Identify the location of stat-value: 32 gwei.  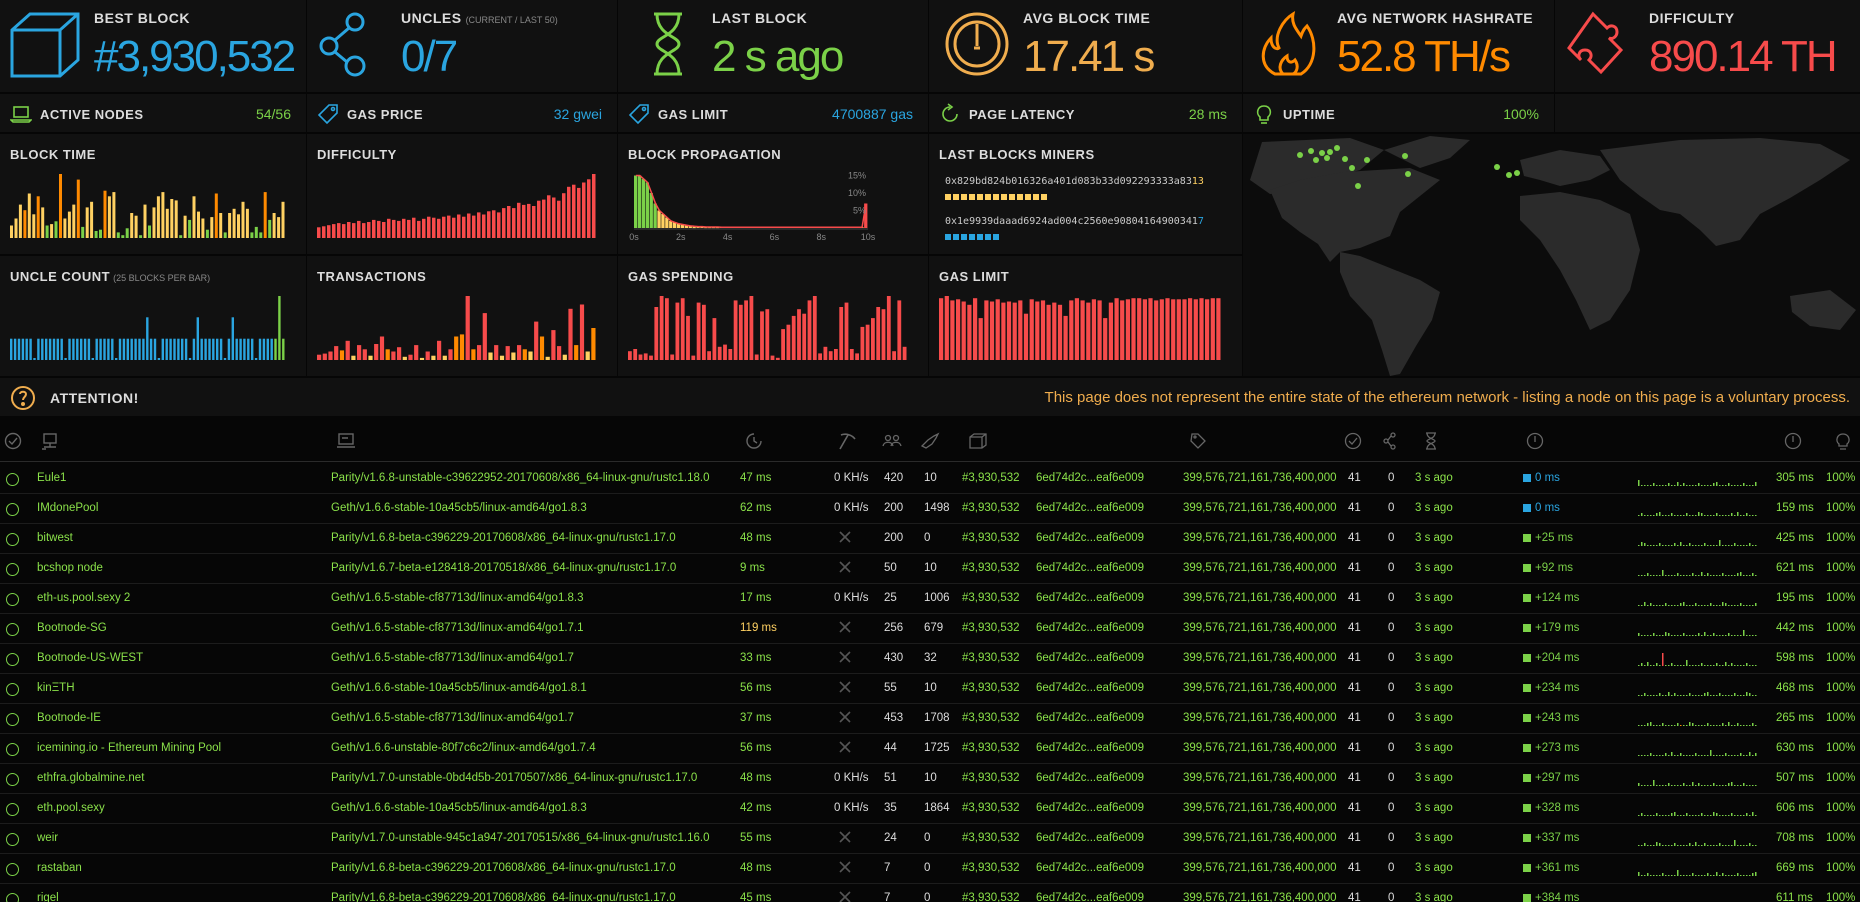
(577, 114).